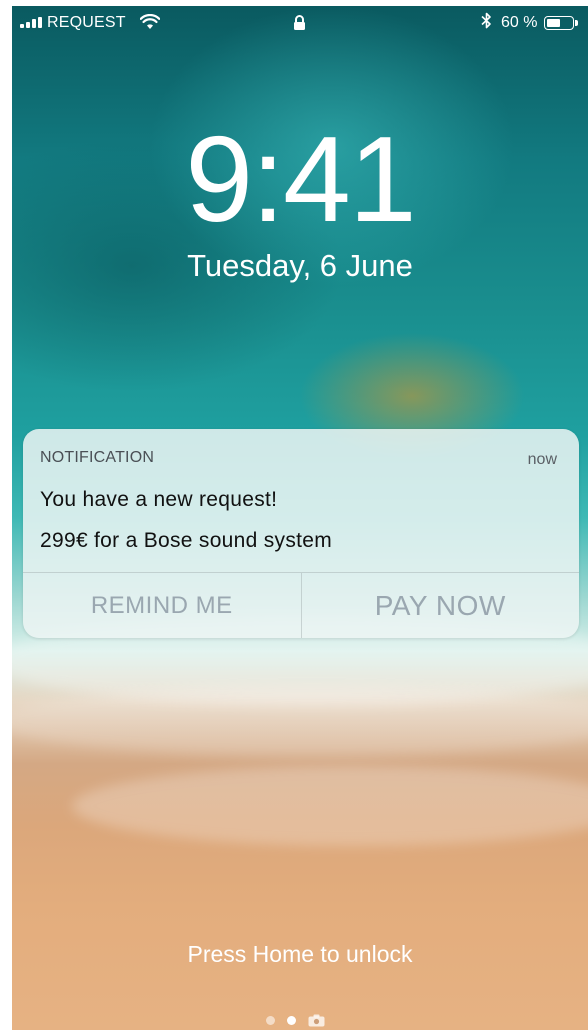 The width and height of the screenshot is (588, 1030). I want to click on page-dot, so click(270, 1020).